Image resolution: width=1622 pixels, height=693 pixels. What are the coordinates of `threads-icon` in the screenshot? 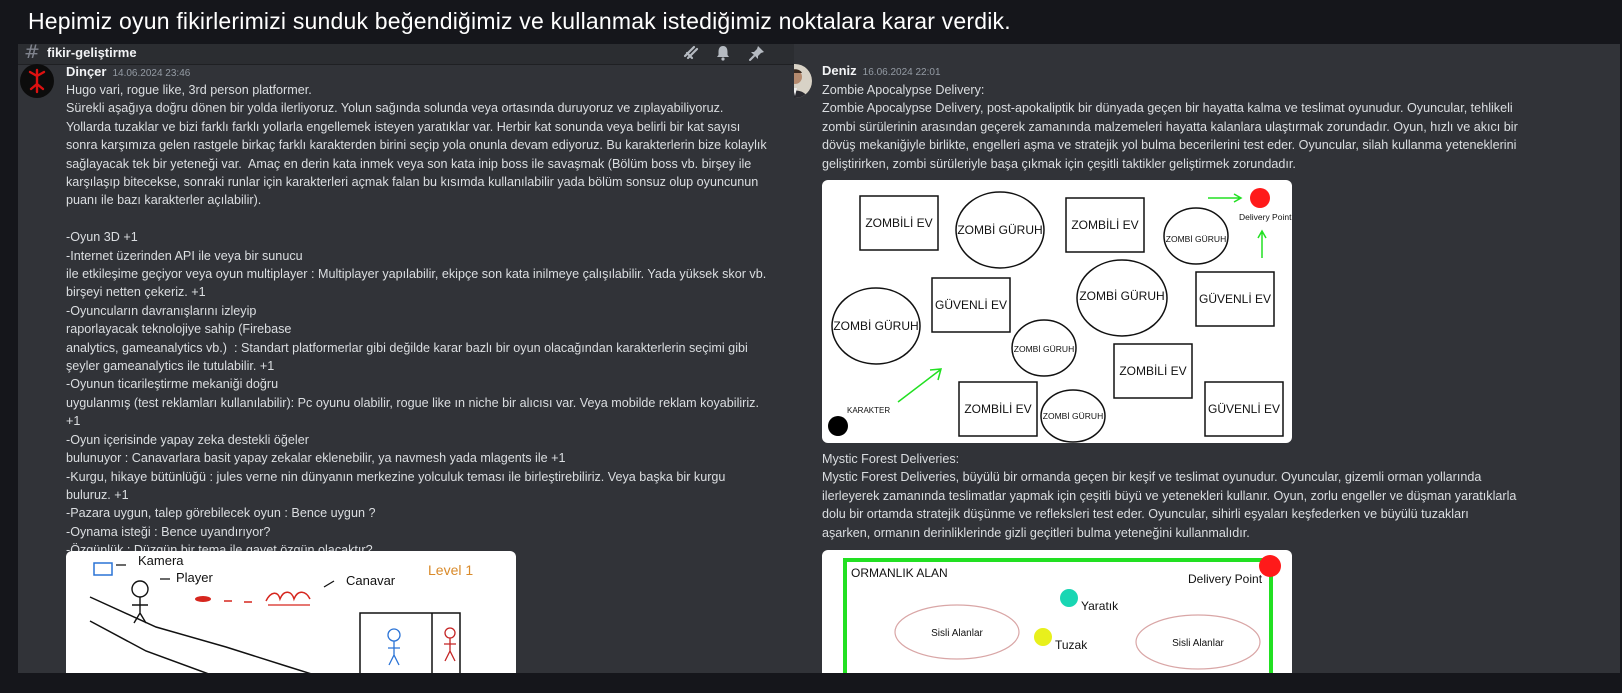 It's located at (691, 53).